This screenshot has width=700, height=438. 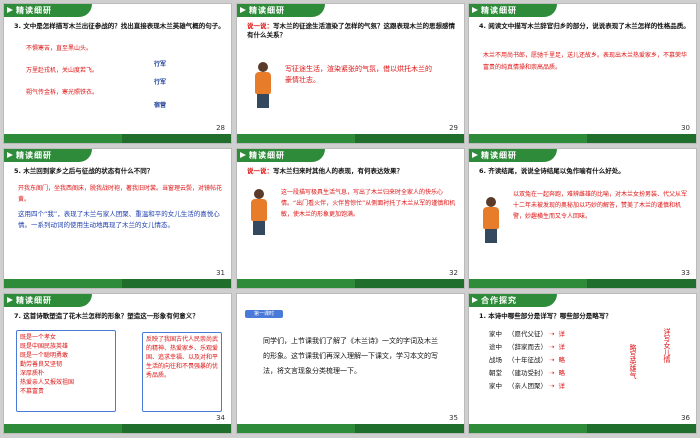 What do you see at coordinates (513, 300) in the screenshot?
I see `slide-header: 合作探究` at bounding box center [513, 300].